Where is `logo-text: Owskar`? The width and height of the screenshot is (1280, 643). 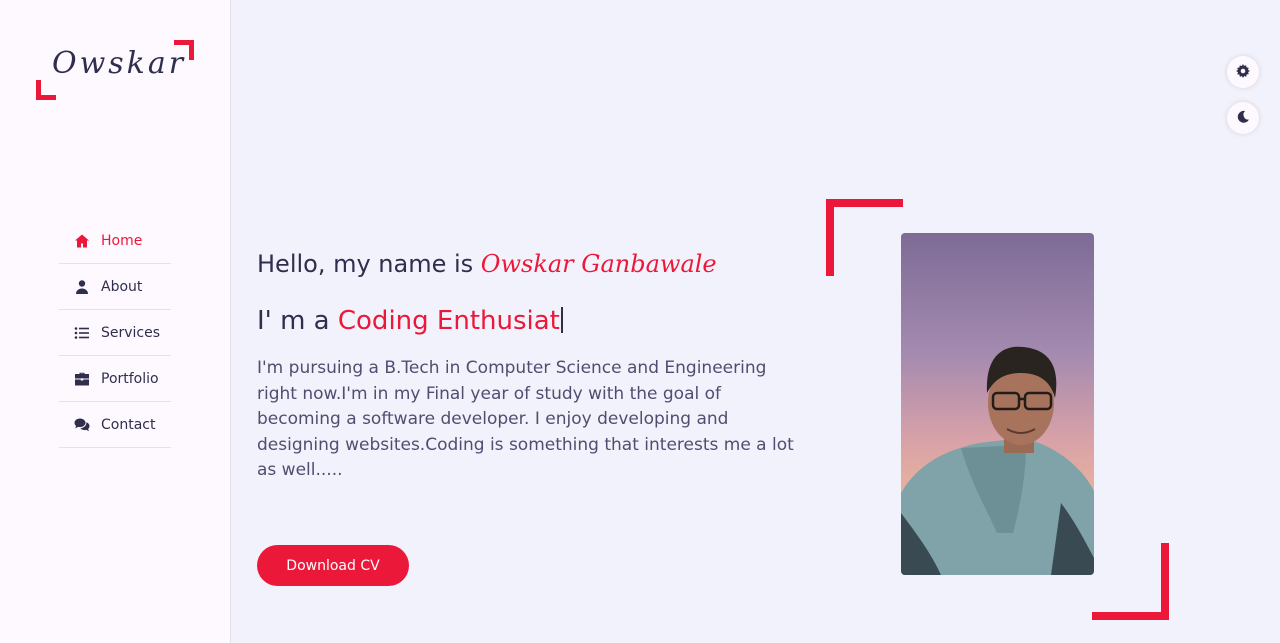 logo-text: Owskar is located at coordinates (119, 63).